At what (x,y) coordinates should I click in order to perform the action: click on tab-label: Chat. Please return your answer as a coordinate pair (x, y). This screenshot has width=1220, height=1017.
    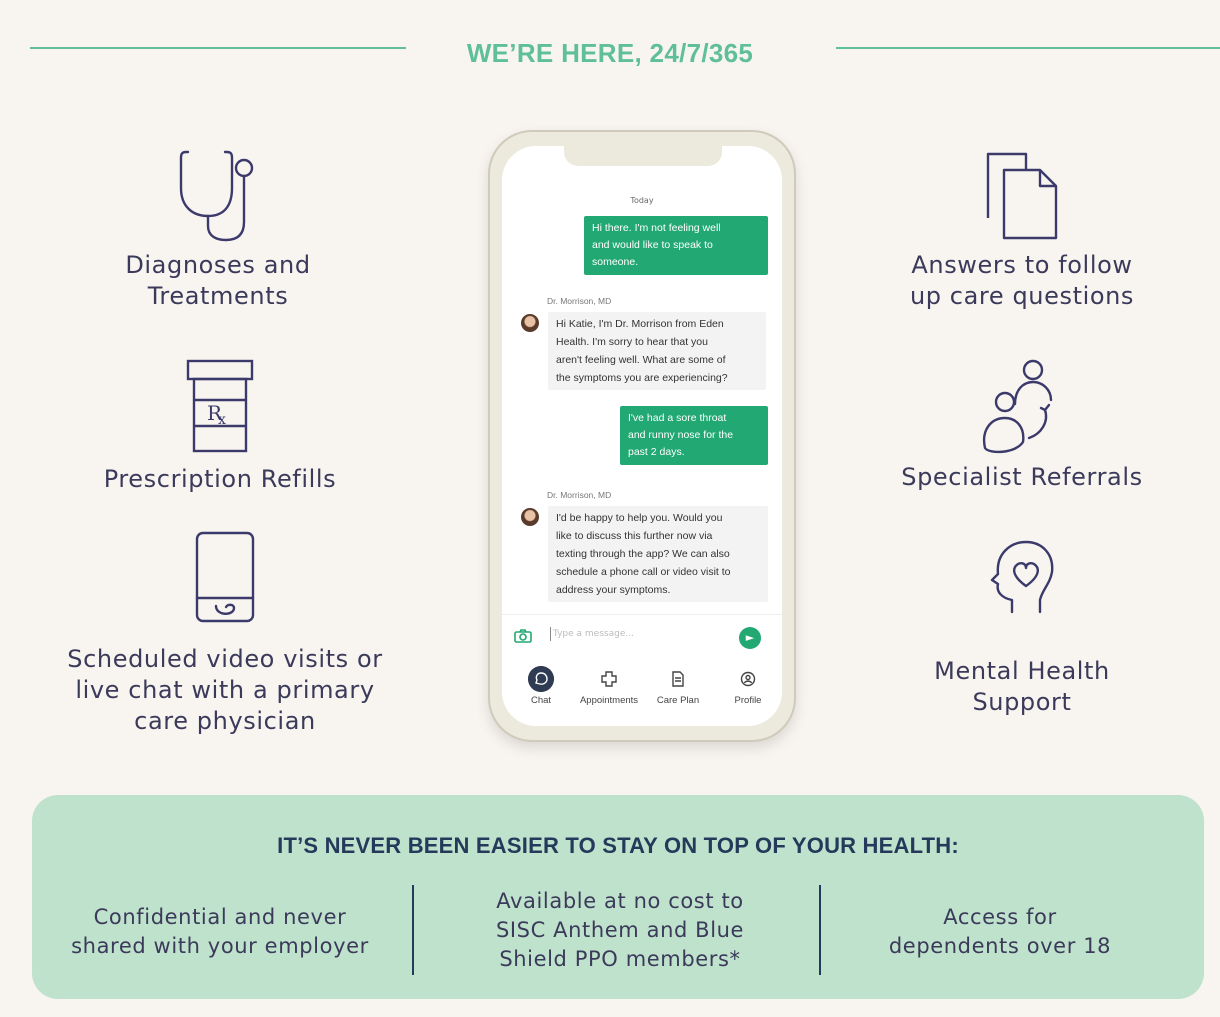
    Looking at the image, I should click on (541, 700).